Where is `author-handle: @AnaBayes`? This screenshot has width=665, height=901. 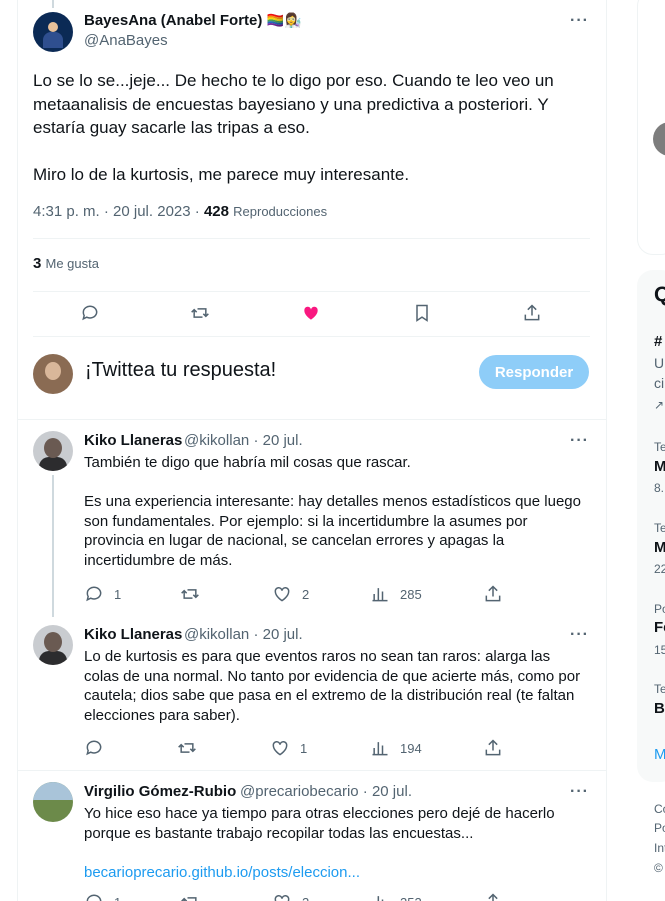 author-handle: @AnaBayes is located at coordinates (126, 40).